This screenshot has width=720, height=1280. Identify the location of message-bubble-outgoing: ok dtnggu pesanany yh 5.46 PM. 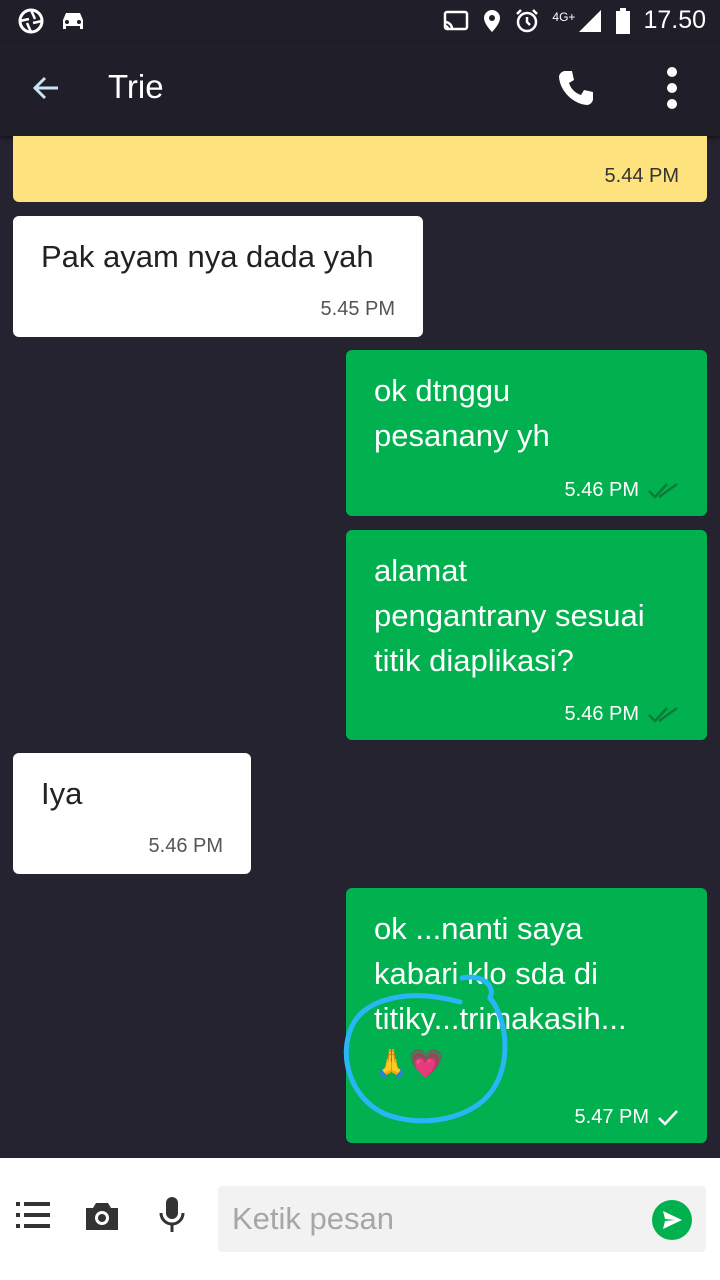
(526, 433).